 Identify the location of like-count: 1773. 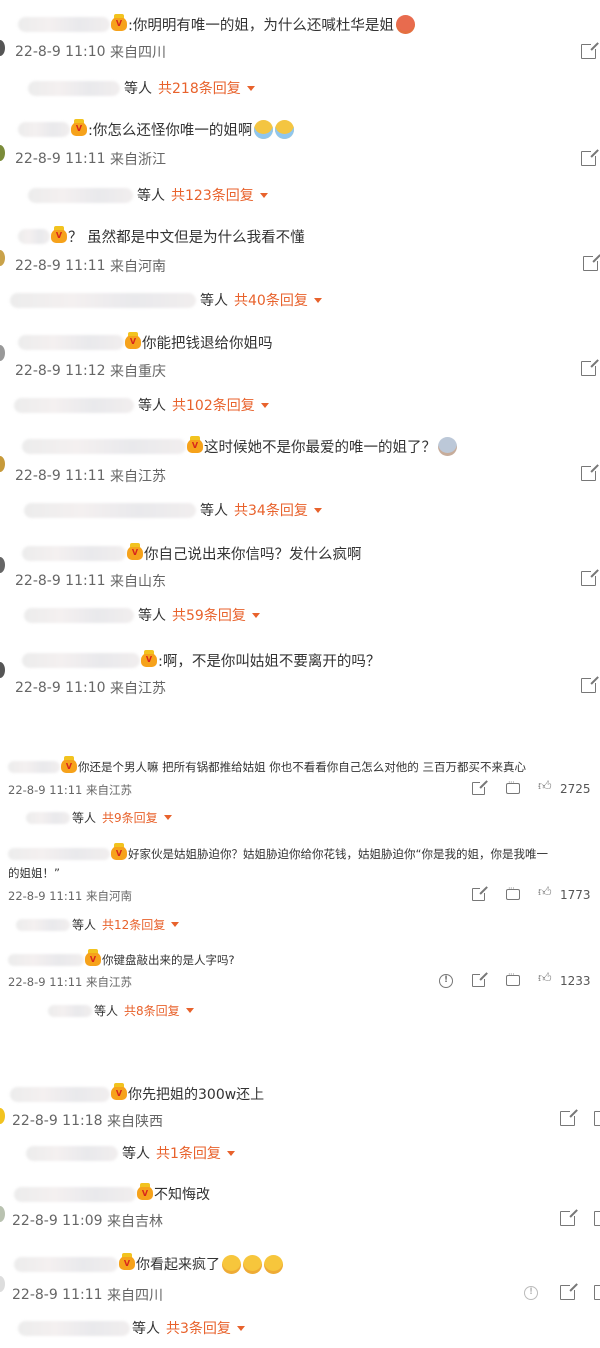
(575, 895).